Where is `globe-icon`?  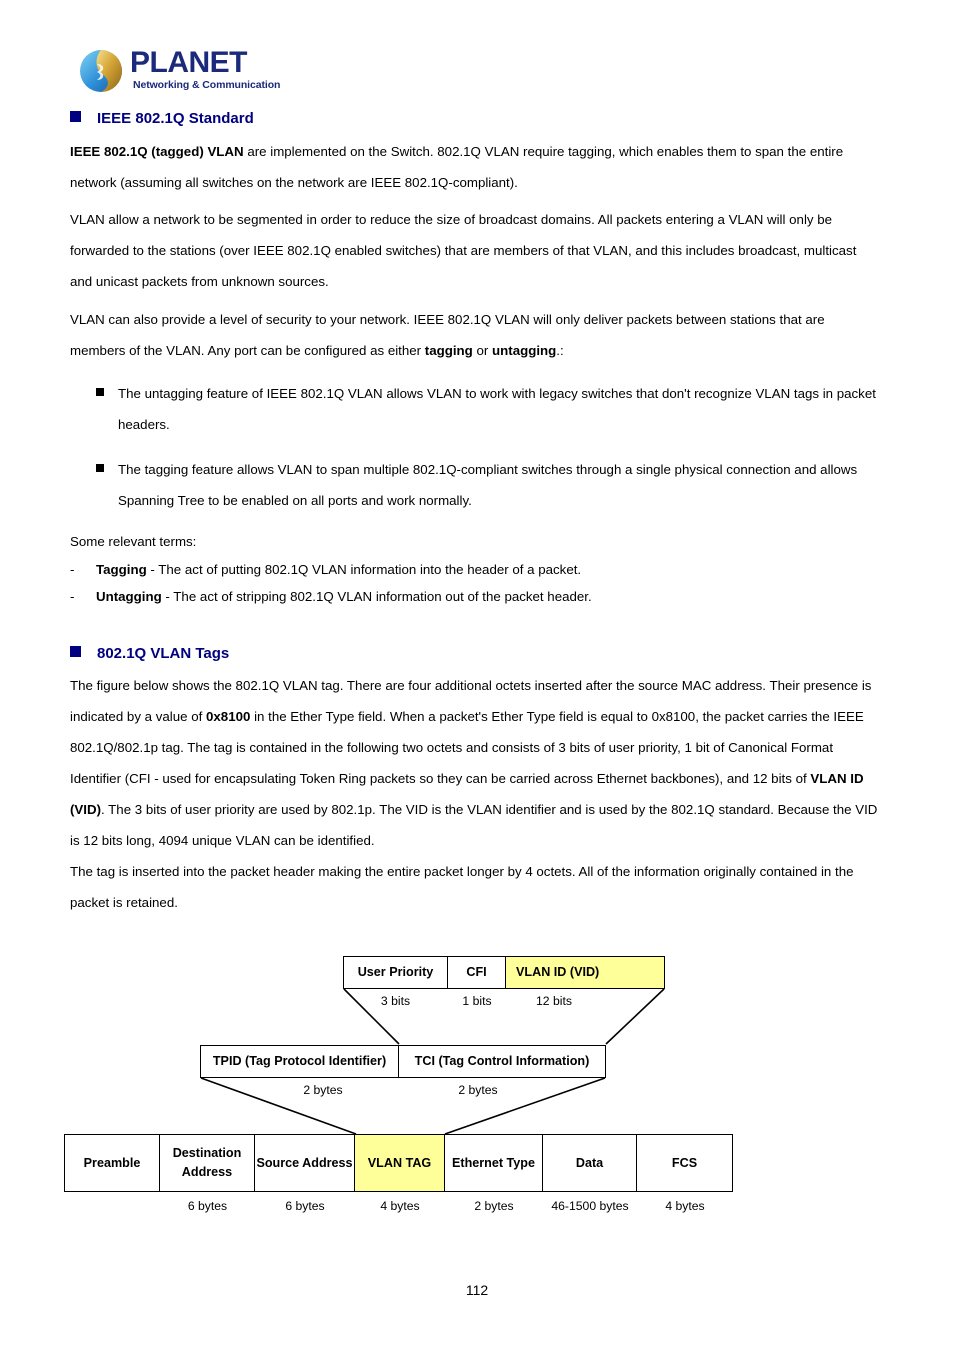
globe-icon is located at coordinates (101, 71).